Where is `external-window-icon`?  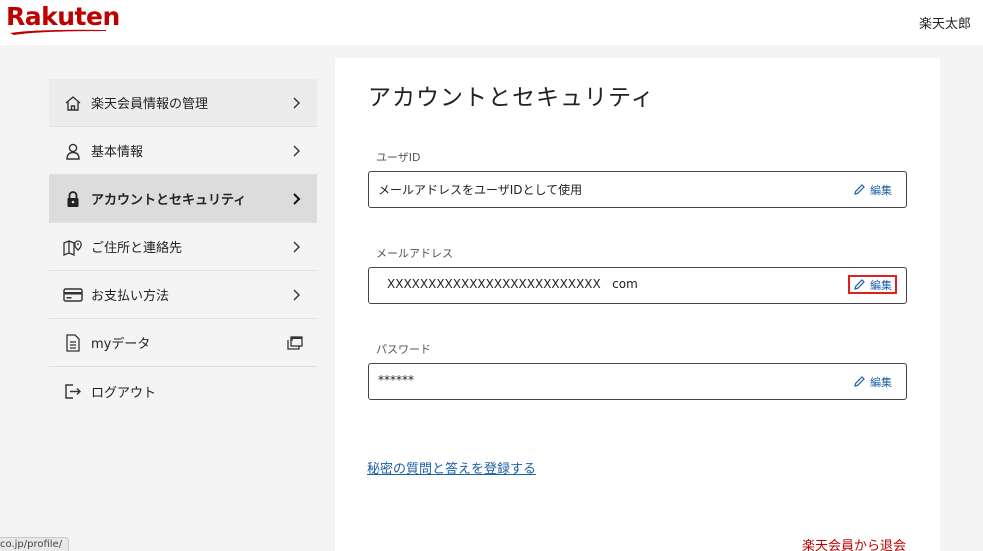
external-window-icon is located at coordinates (295, 342).